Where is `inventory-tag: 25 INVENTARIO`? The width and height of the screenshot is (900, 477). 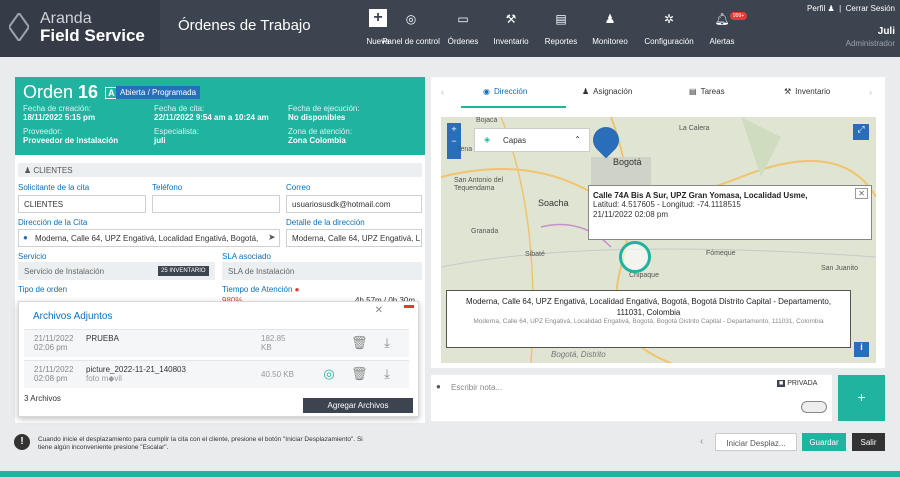
inventory-tag: 25 INVENTARIO is located at coordinates (183, 271).